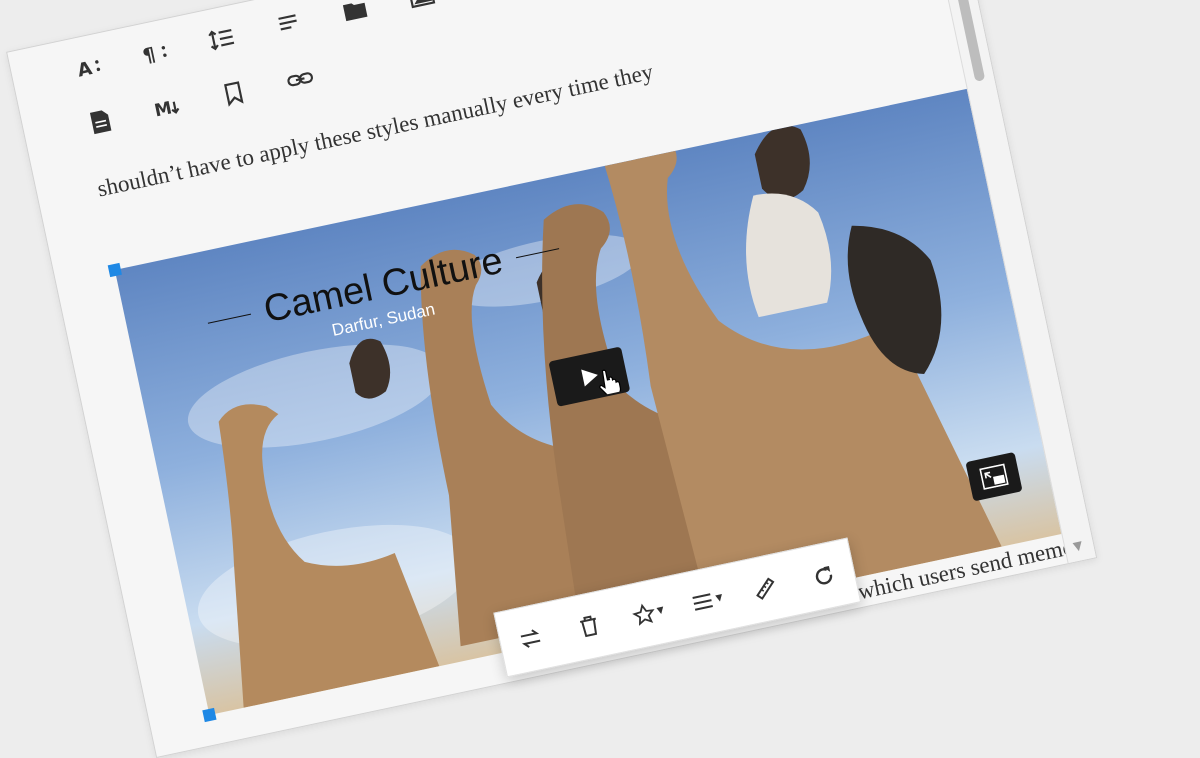 The height and width of the screenshot is (758, 1200). I want to click on picture-in-picture-icon, so click(994, 476).